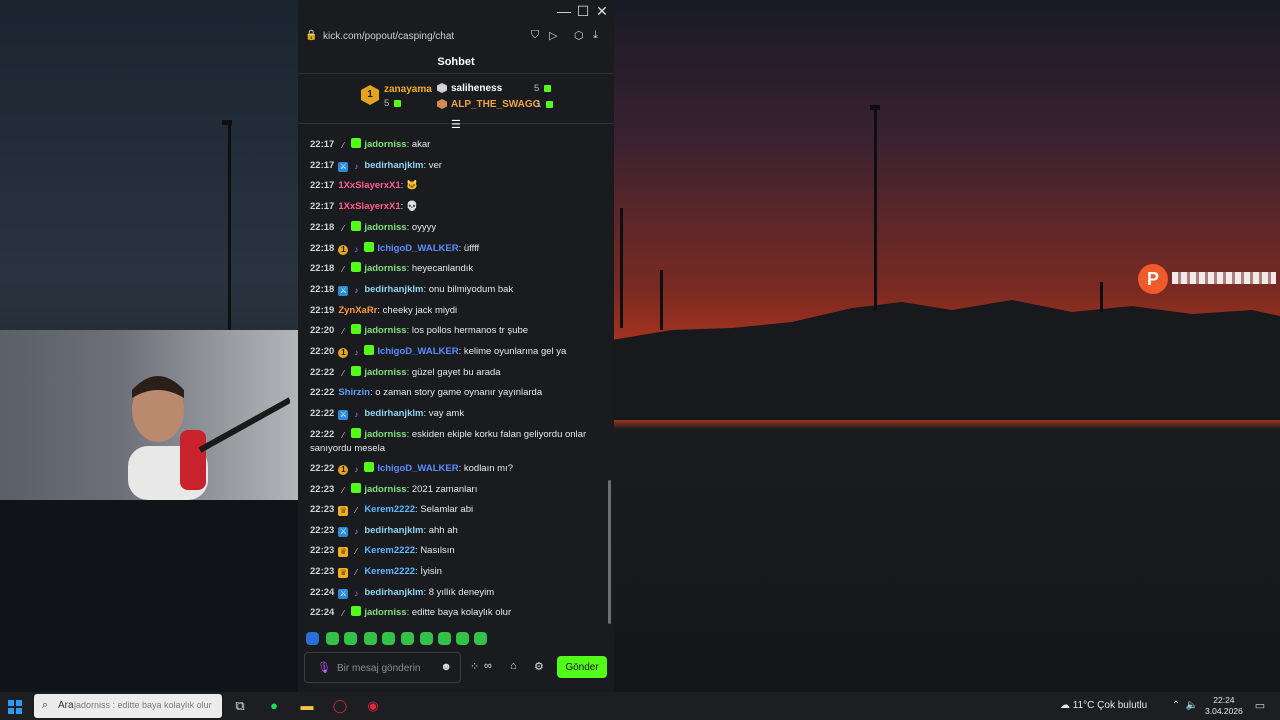  Describe the element at coordinates (553, 35) in the screenshot. I see `send-icon: ▷` at that location.